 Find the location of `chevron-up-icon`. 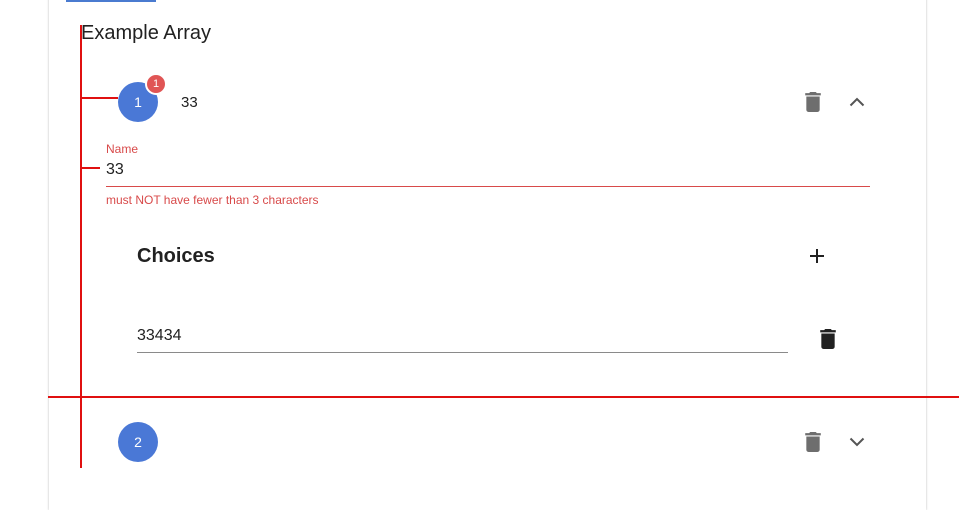

chevron-up-icon is located at coordinates (857, 102).